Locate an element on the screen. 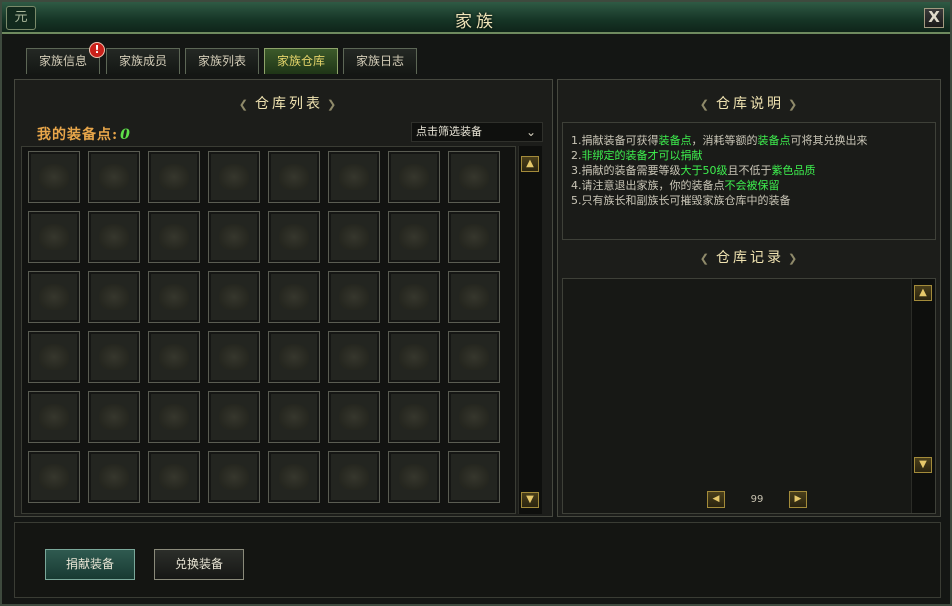  tab-label: 家族日志 is located at coordinates (379, 61).